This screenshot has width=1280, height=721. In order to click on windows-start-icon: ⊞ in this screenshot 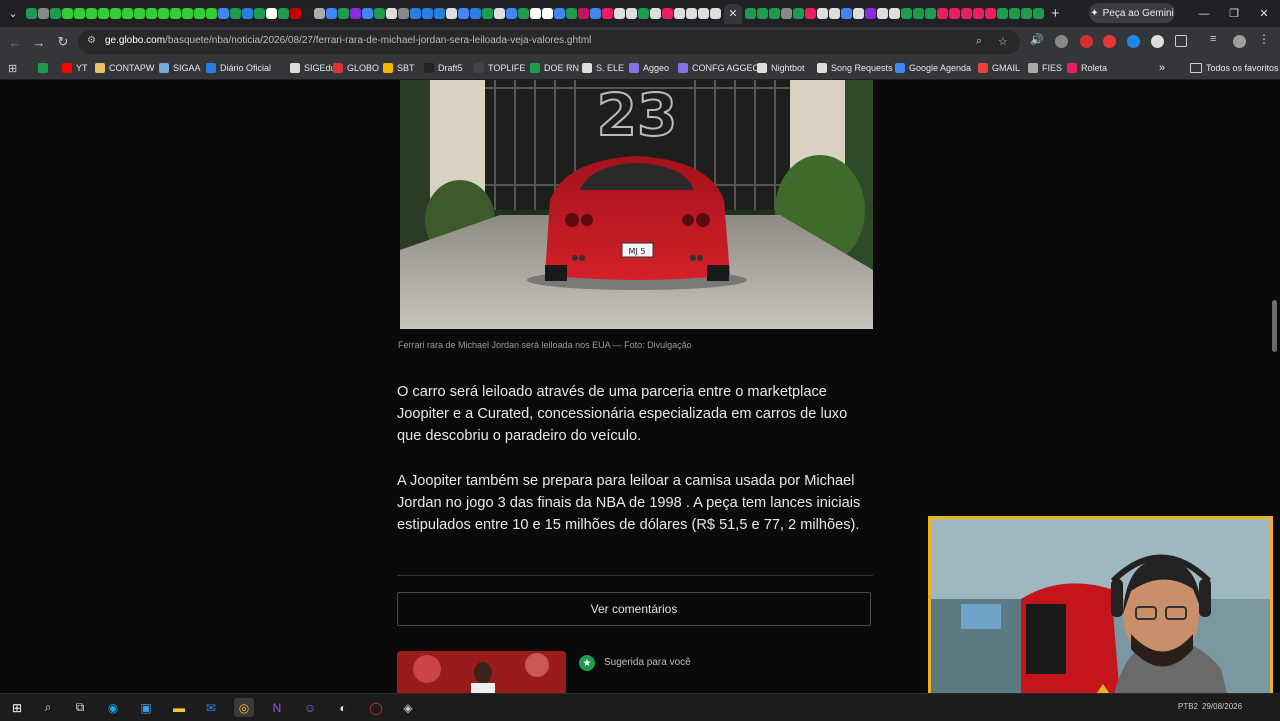, I will do `click(17, 707)`.